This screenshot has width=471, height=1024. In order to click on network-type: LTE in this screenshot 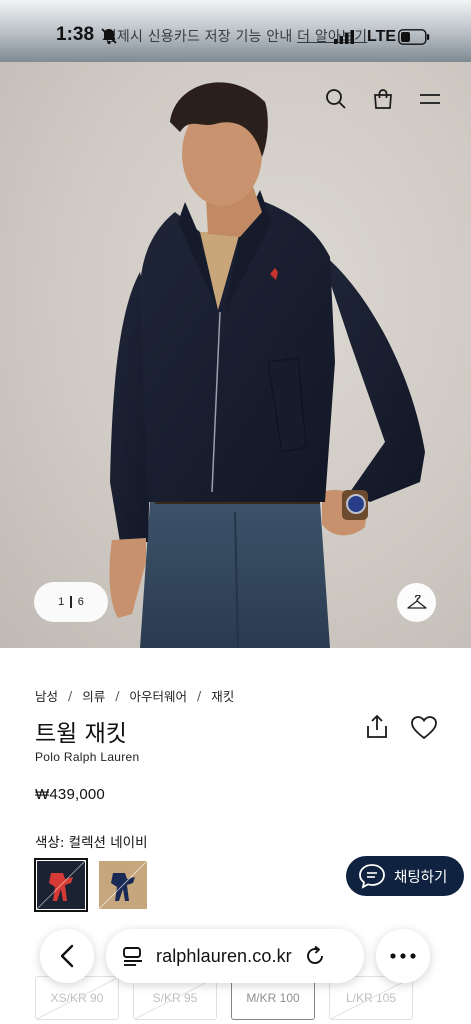, I will do `click(382, 36)`.